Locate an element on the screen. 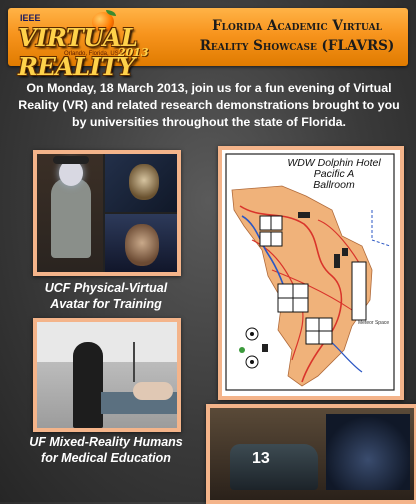 This screenshot has height=504, width=416. car-number: 13 is located at coordinates (261, 458).